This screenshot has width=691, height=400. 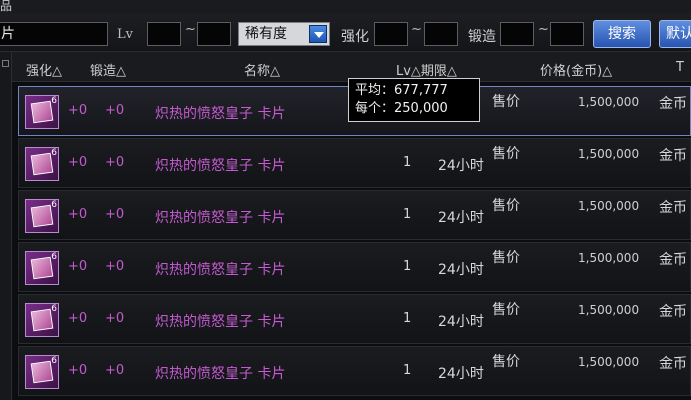 What do you see at coordinates (426, 69) in the screenshot?
I see `sort-lv-period-header: Lv△期限△` at bounding box center [426, 69].